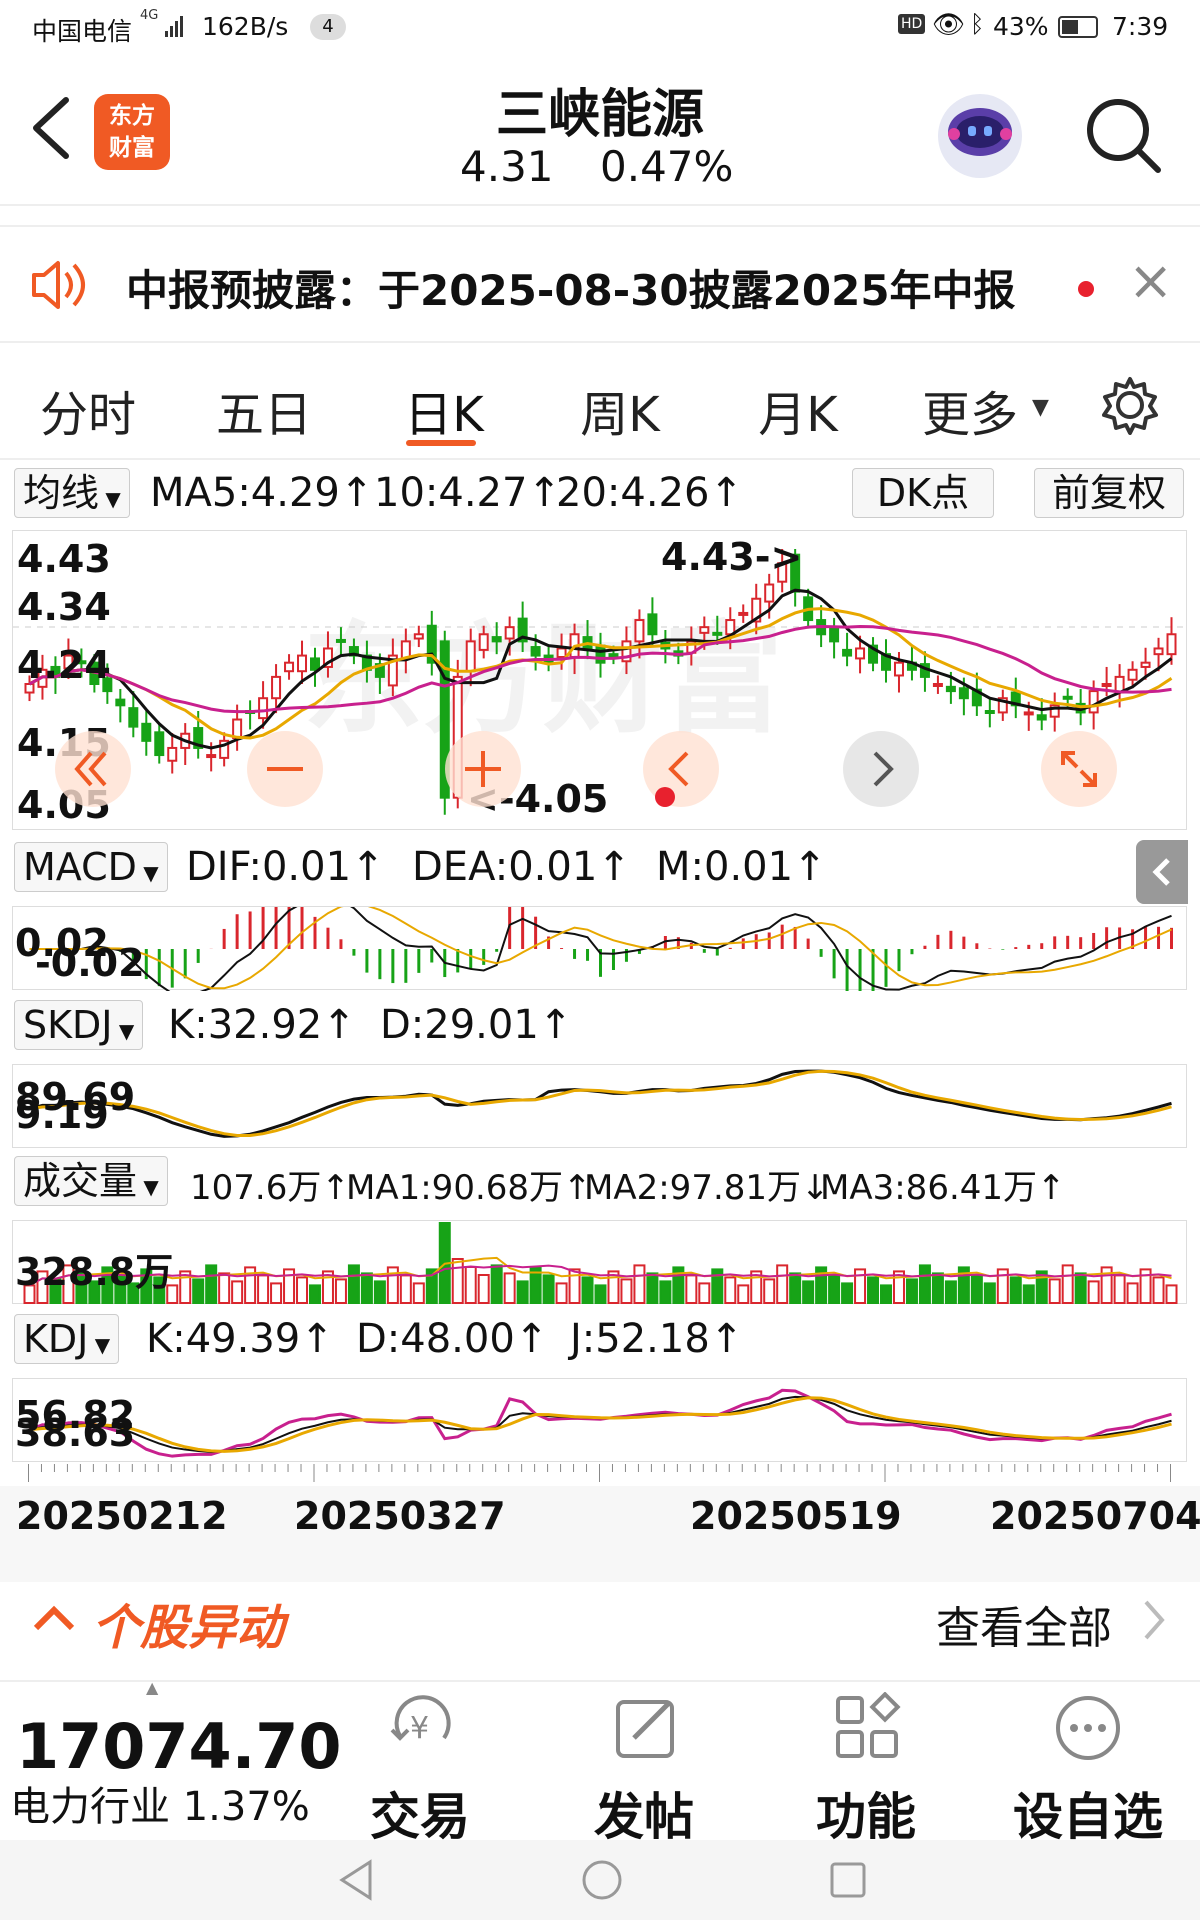  I want to click on macd-panel: 0.02 -0.02, so click(599, 948).